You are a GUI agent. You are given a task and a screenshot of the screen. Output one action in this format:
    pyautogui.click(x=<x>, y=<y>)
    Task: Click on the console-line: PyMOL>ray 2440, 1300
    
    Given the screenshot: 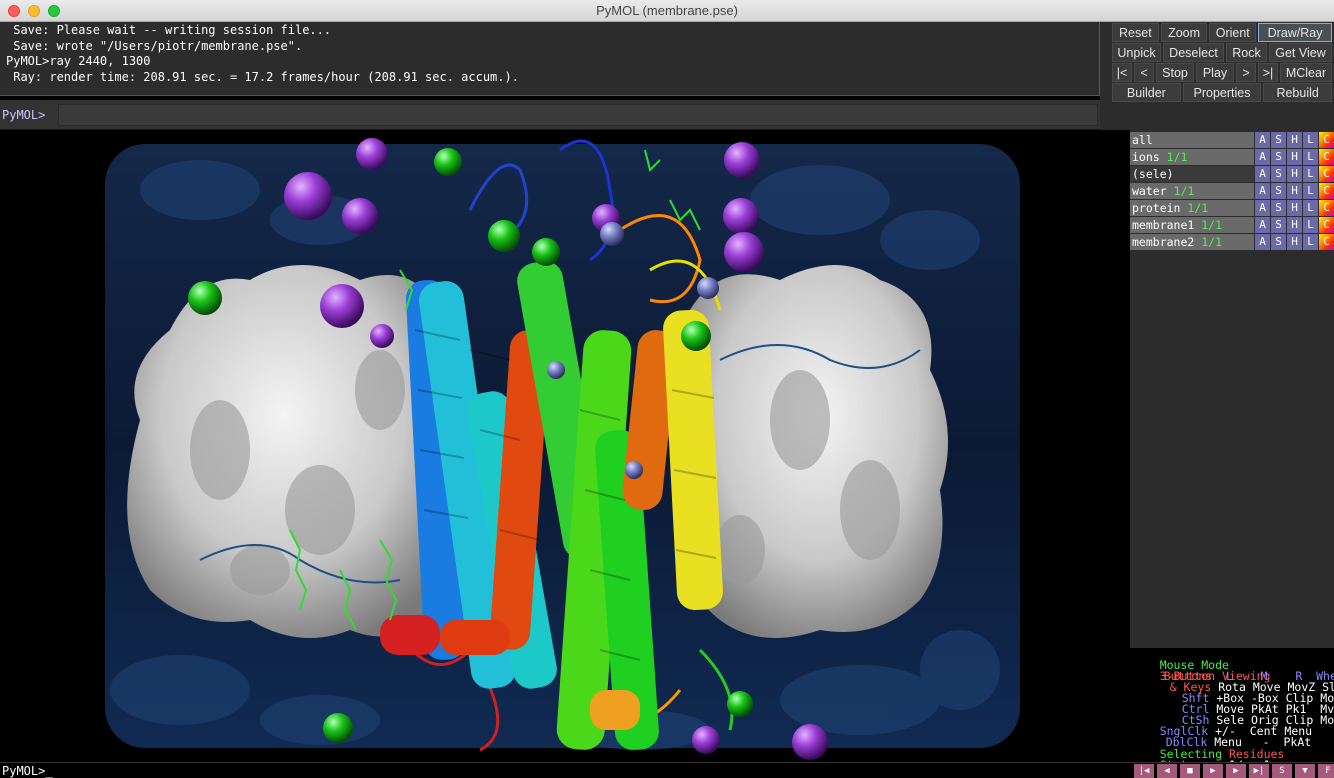 What is the action you would take?
    pyautogui.click(x=78, y=61)
    